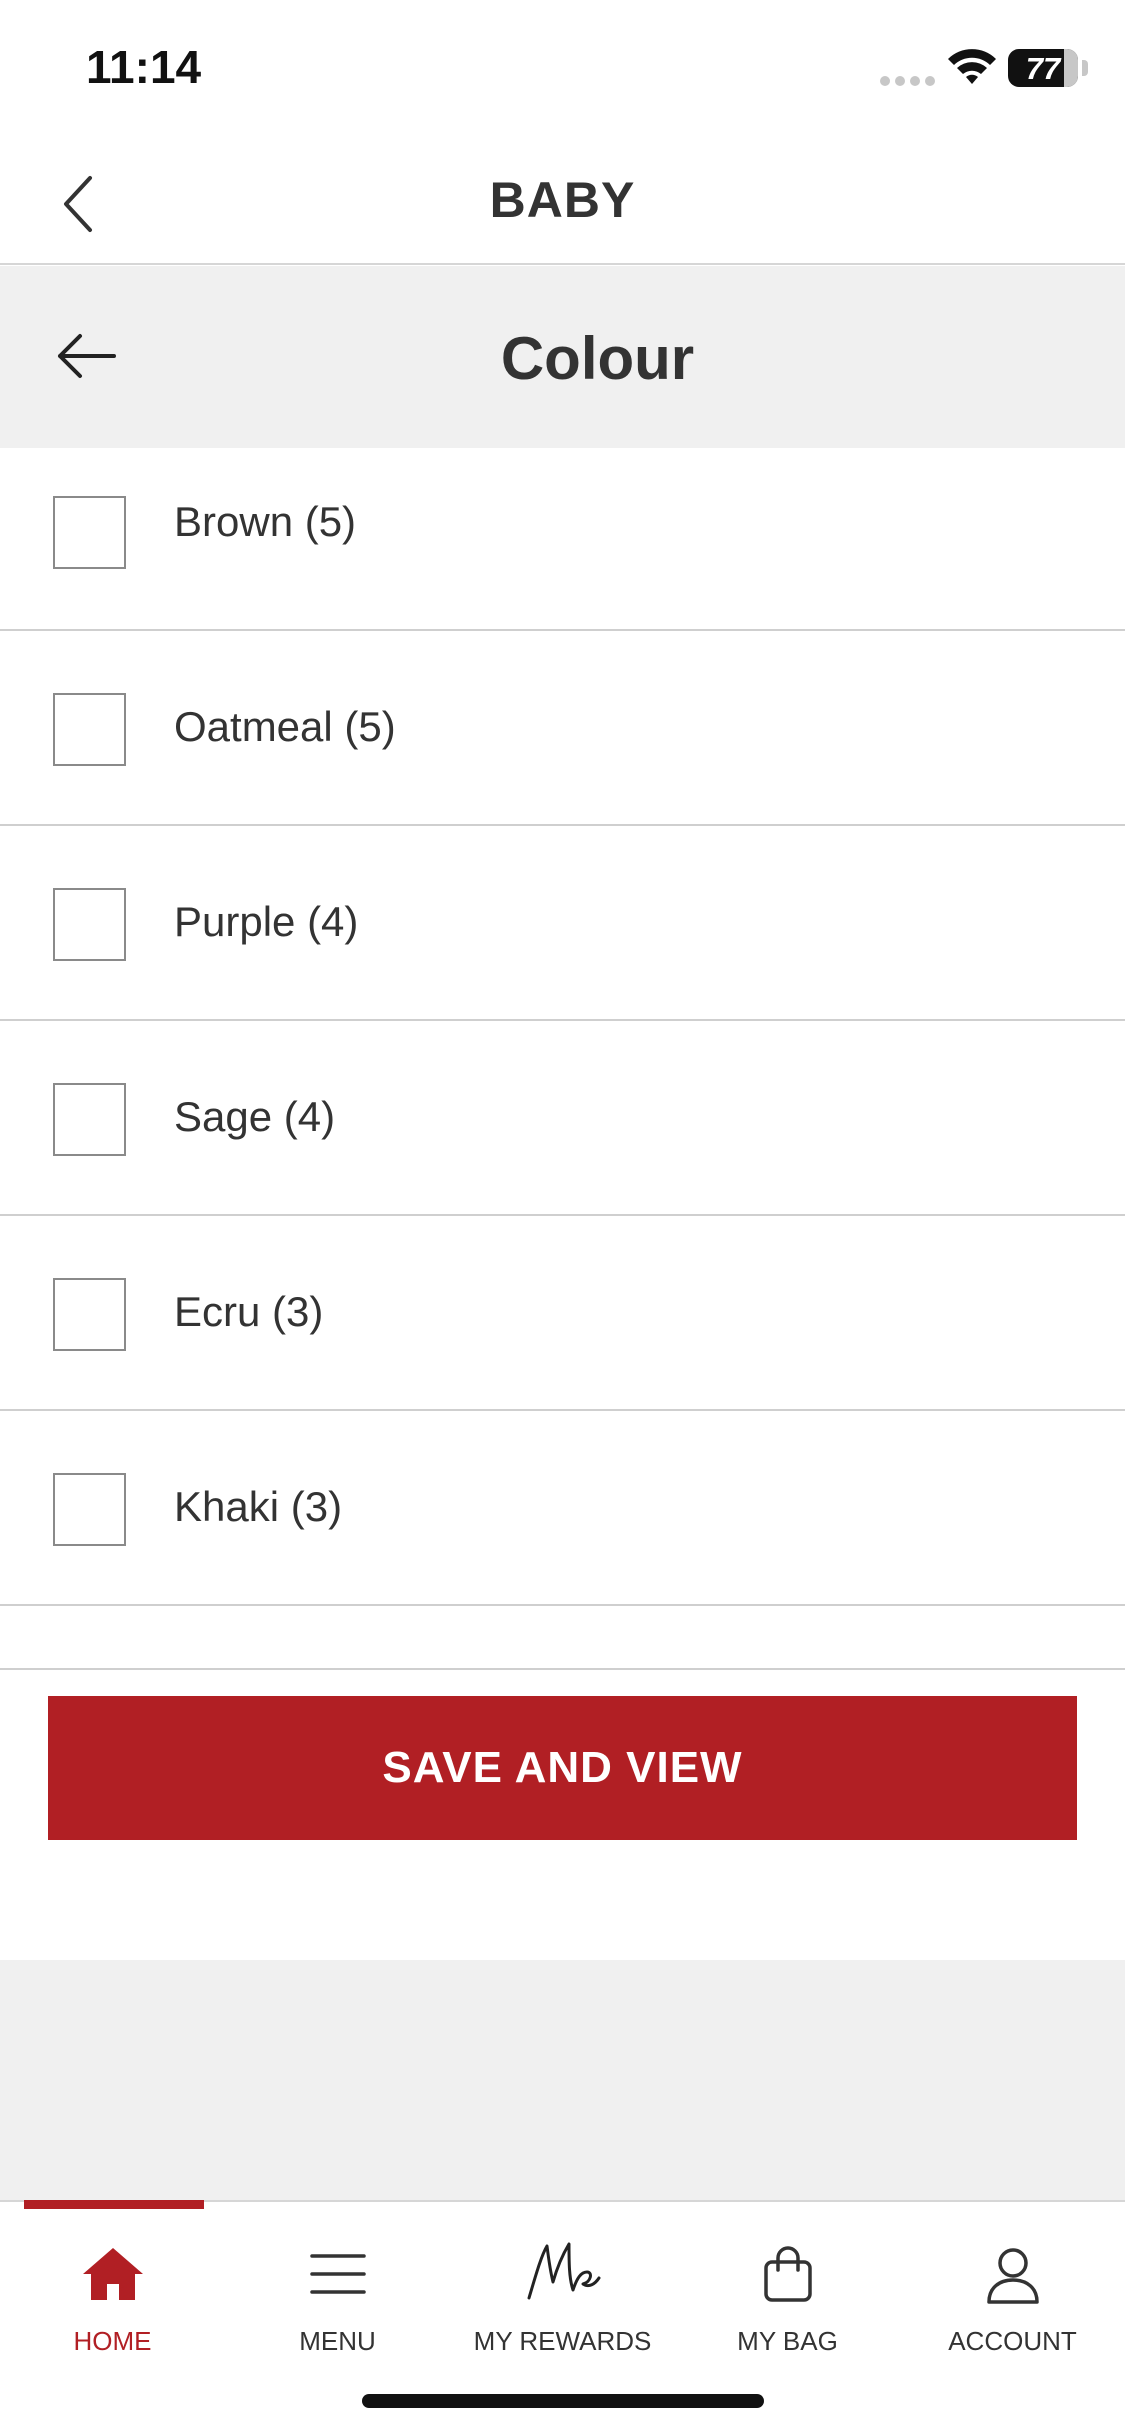 This screenshot has height=2436, width=1125. Describe the element at coordinates (787, 2274) in the screenshot. I see `bag-icon` at that location.